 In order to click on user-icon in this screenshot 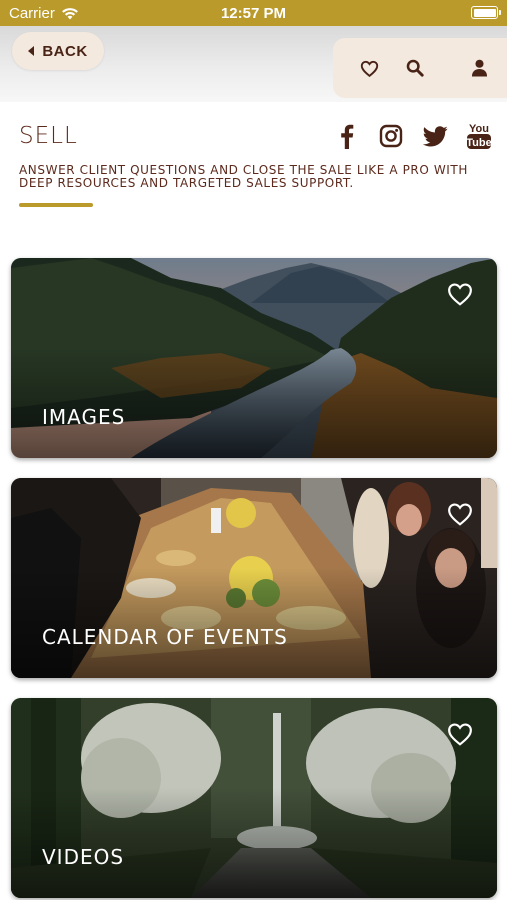, I will do `click(479, 68)`.